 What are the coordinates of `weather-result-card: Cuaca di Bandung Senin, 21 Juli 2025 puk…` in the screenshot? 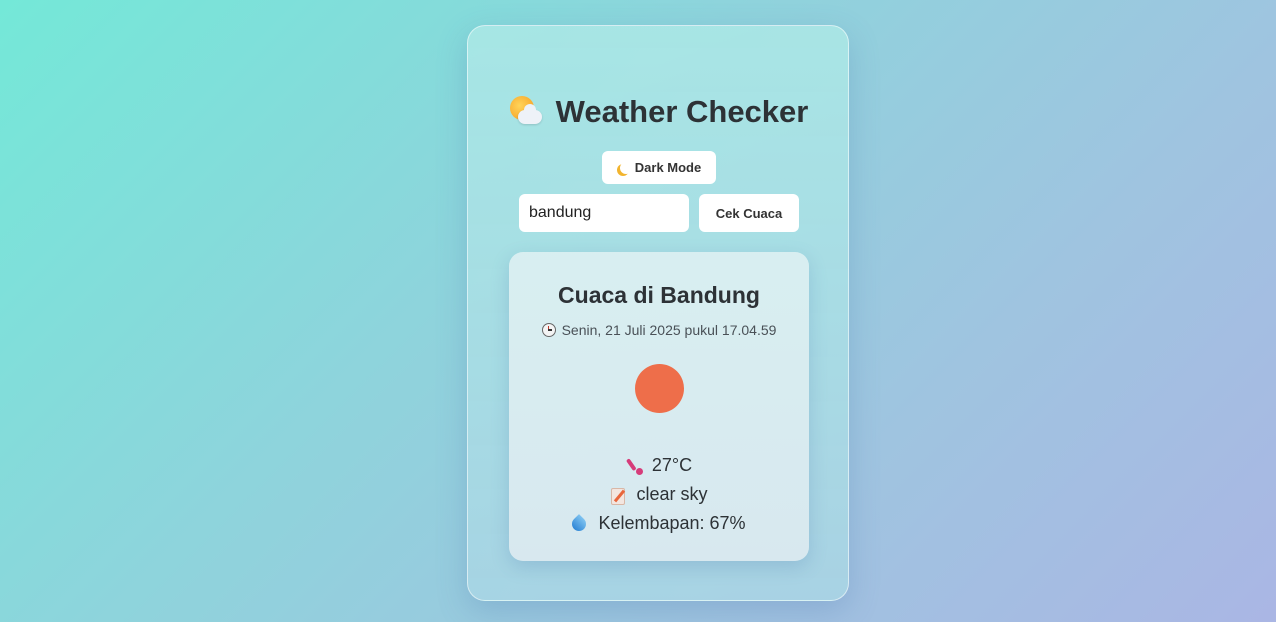 It's located at (659, 406).